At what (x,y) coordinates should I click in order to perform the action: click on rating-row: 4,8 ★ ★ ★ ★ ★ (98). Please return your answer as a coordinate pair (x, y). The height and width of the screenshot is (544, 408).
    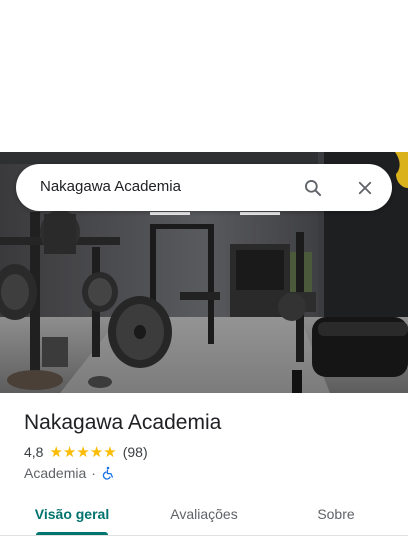
    Looking at the image, I should click on (86, 452).